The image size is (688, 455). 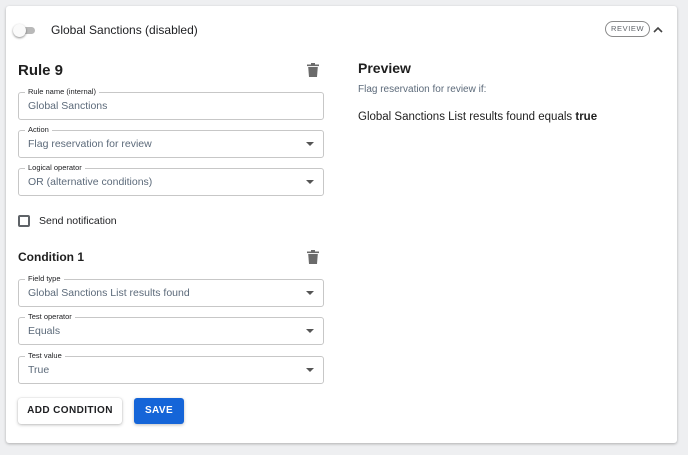 What do you see at coordinates (68, 106) in the screenshot?
I see `rule-name-value: Global Sanctions` at bounding box center [68, 106].